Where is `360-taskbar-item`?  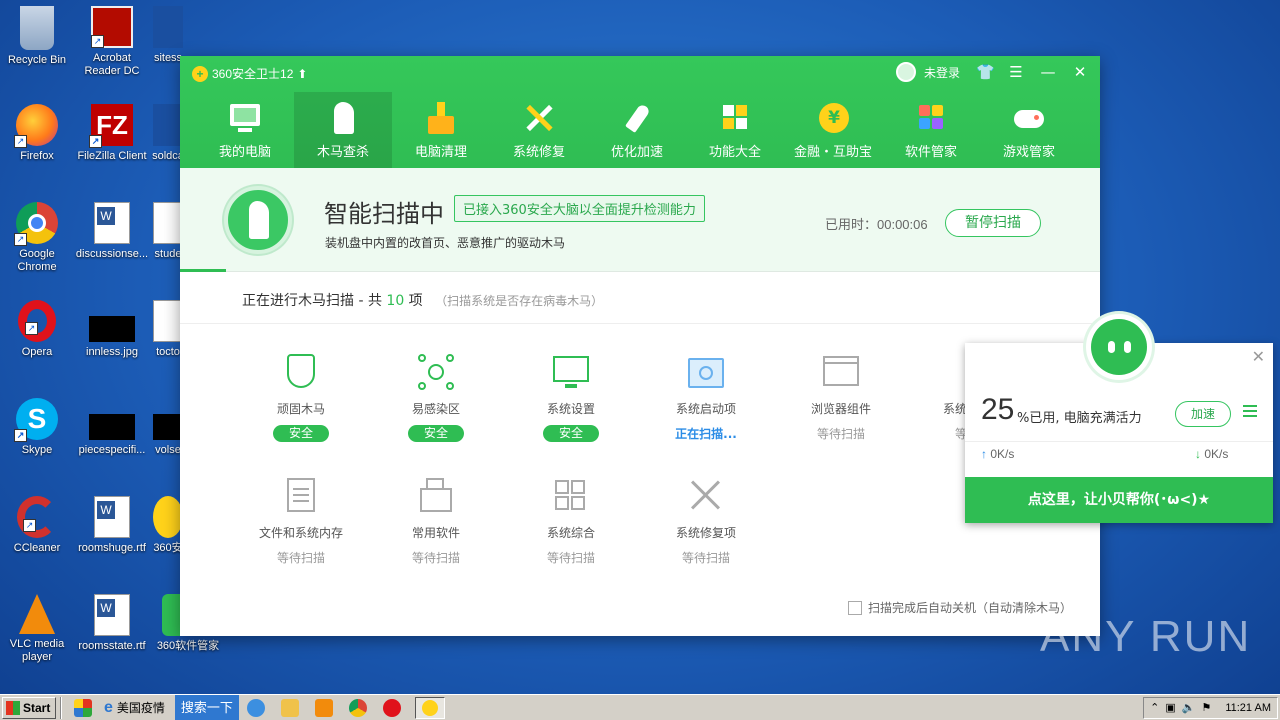 360-taskbar-item is located at coordinates (429, 707).